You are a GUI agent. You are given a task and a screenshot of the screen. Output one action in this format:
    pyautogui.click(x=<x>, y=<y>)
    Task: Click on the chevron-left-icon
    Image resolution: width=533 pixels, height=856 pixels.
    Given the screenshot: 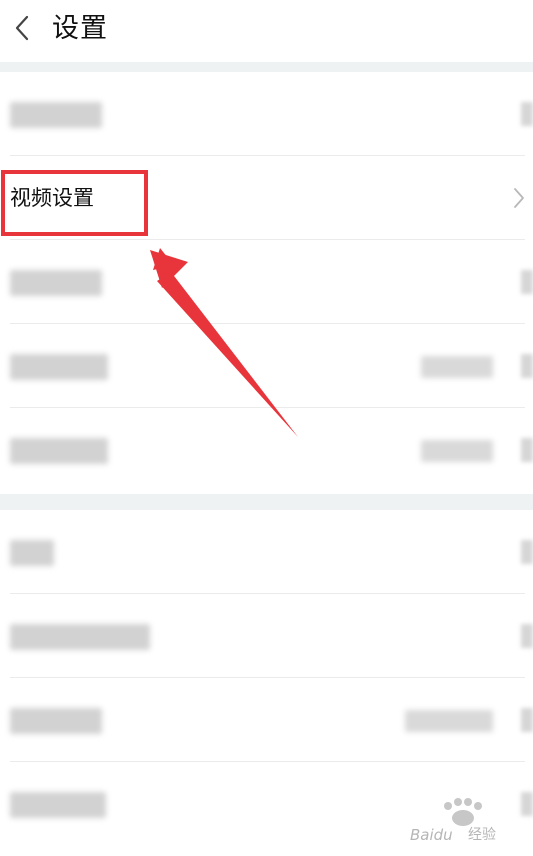 What is the action you would take?
    pyautogui.click(x=22, y=28)
    